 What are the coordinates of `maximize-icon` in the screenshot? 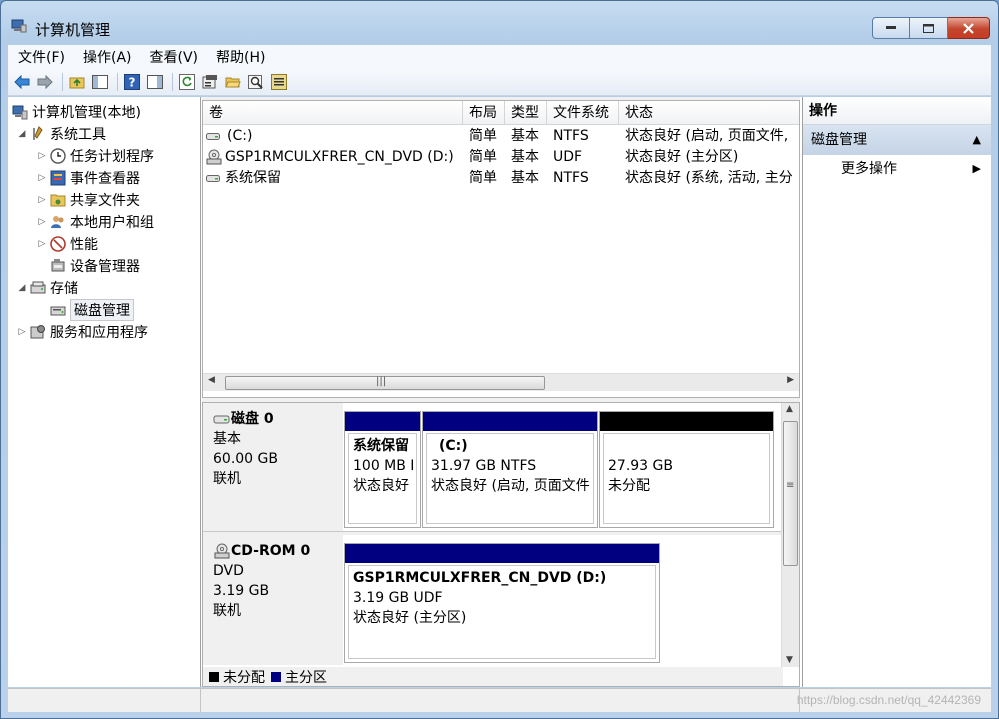 It's located at (928, 28).